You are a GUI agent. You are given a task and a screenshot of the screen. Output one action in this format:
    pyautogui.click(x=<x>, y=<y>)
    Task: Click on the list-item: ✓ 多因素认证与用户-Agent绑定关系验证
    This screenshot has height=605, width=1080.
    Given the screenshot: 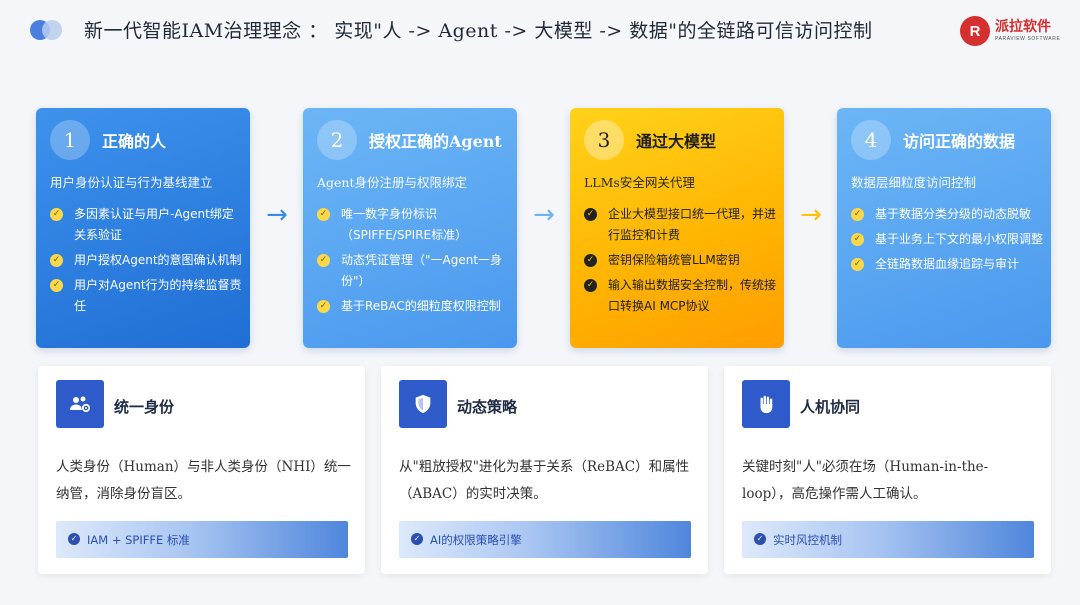 What is the action you would take?
    pyautogui.click(x=146, y=225)
    